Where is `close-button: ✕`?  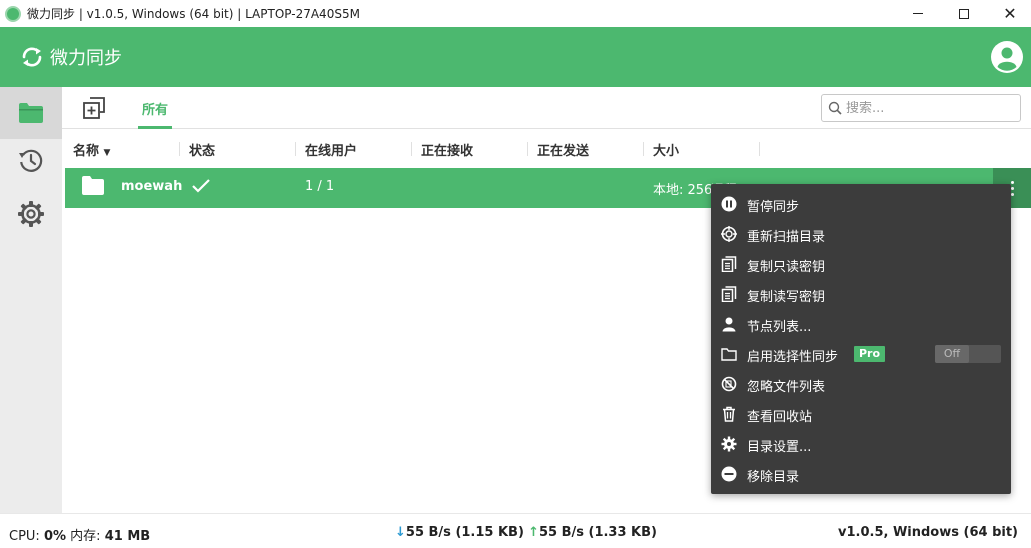 close-button: ✕ is located at coordinates (1009, 13).